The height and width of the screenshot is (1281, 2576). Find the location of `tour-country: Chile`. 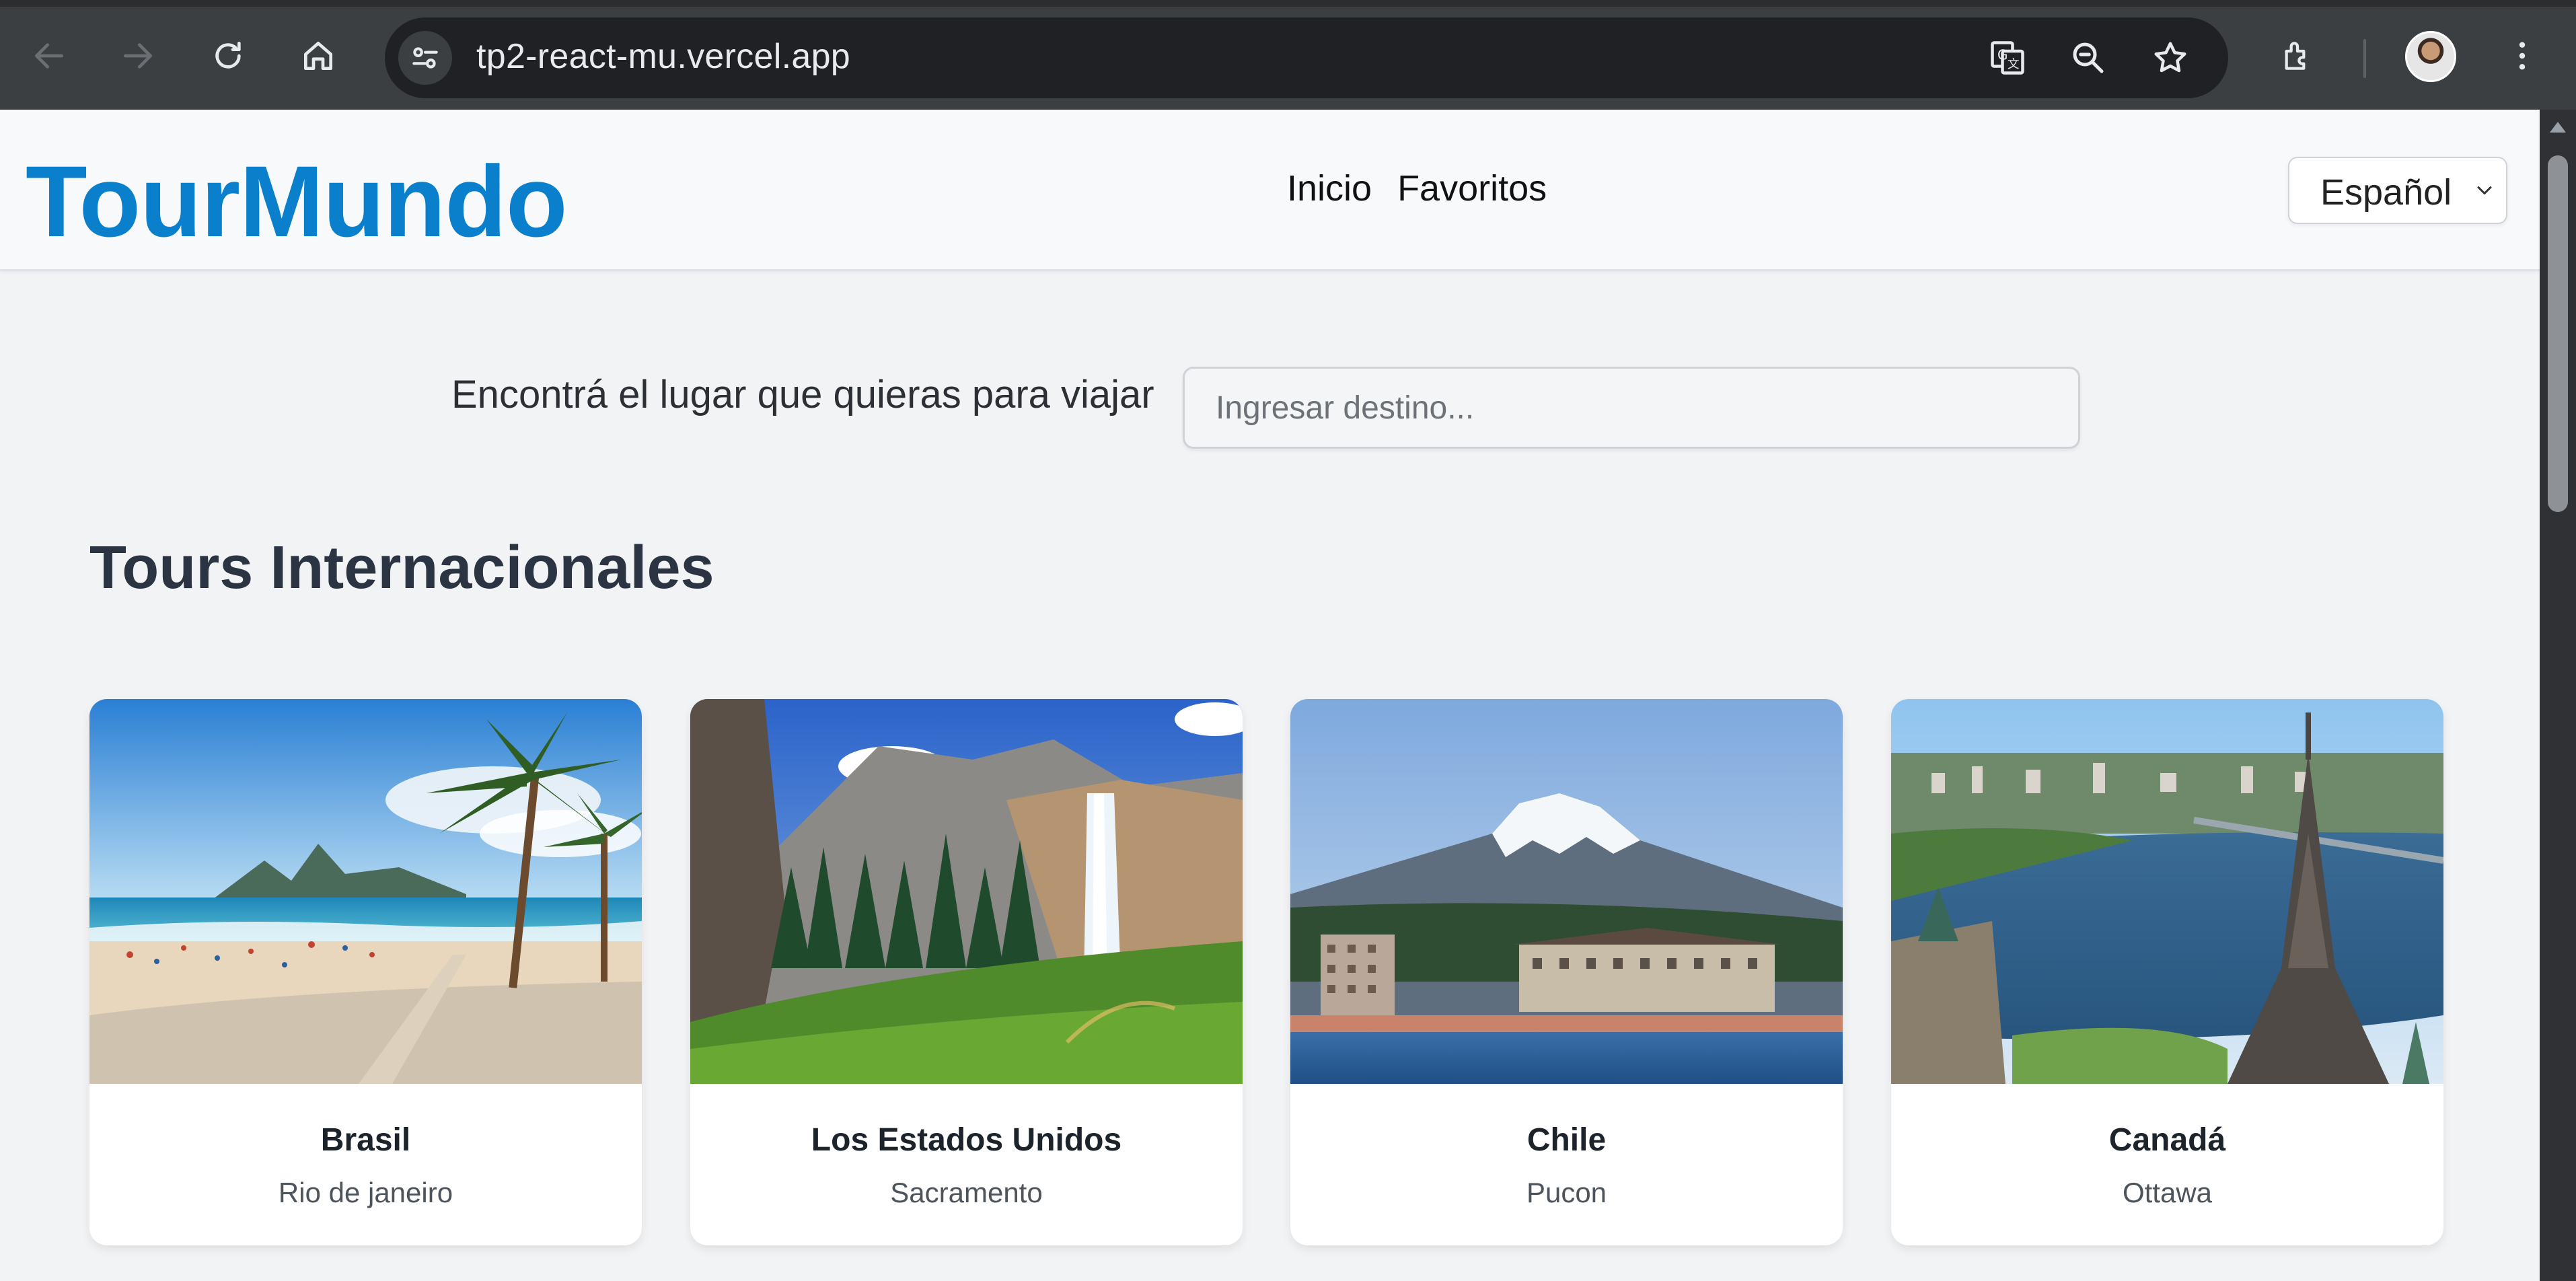

tour-country: Chile is located at coordinates (1566, 1140).